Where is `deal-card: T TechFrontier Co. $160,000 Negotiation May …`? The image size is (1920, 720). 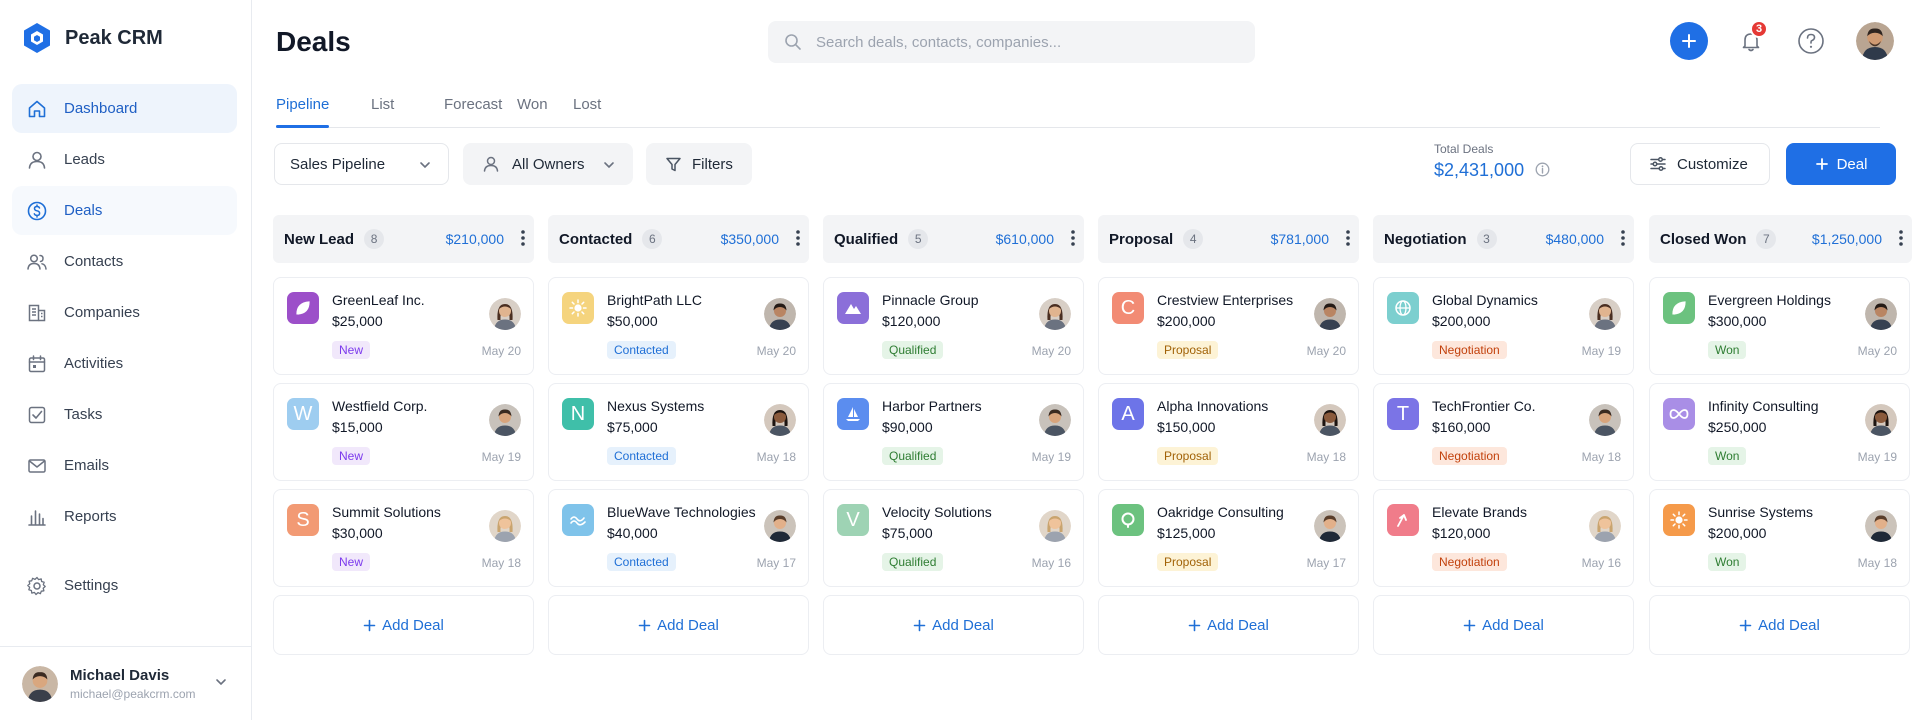 deal-card: T TechFrontier Co. $160,000 Negotiation May … is located at coordinates (1503, 432).